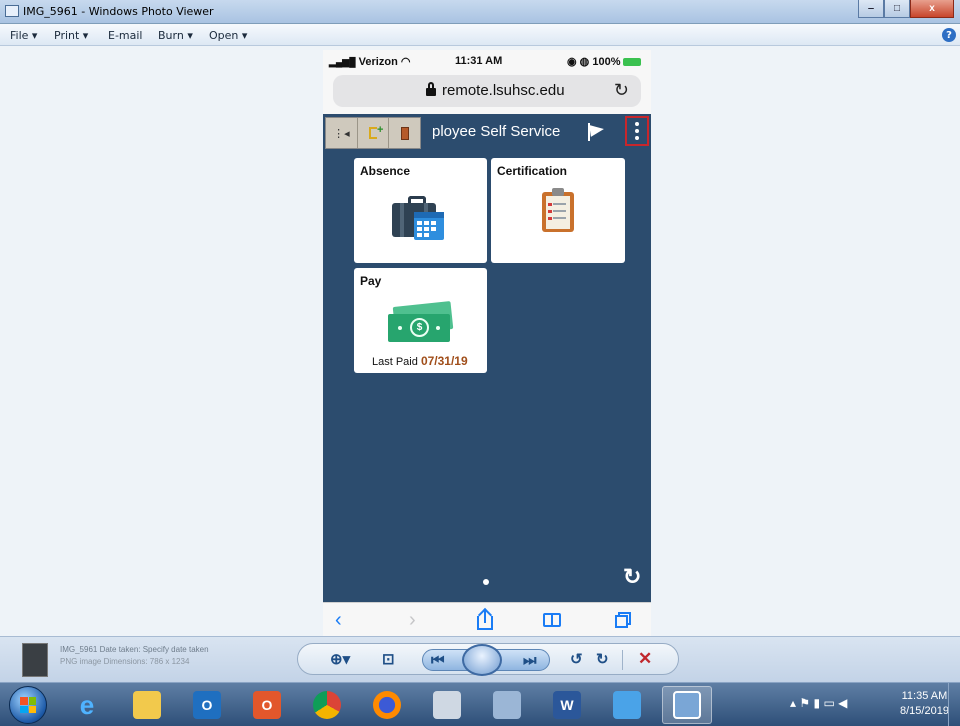 This screenshot has height=726, width=960. I want to click on url-text: remote.lsuhsc.edu, so click(503, 90).